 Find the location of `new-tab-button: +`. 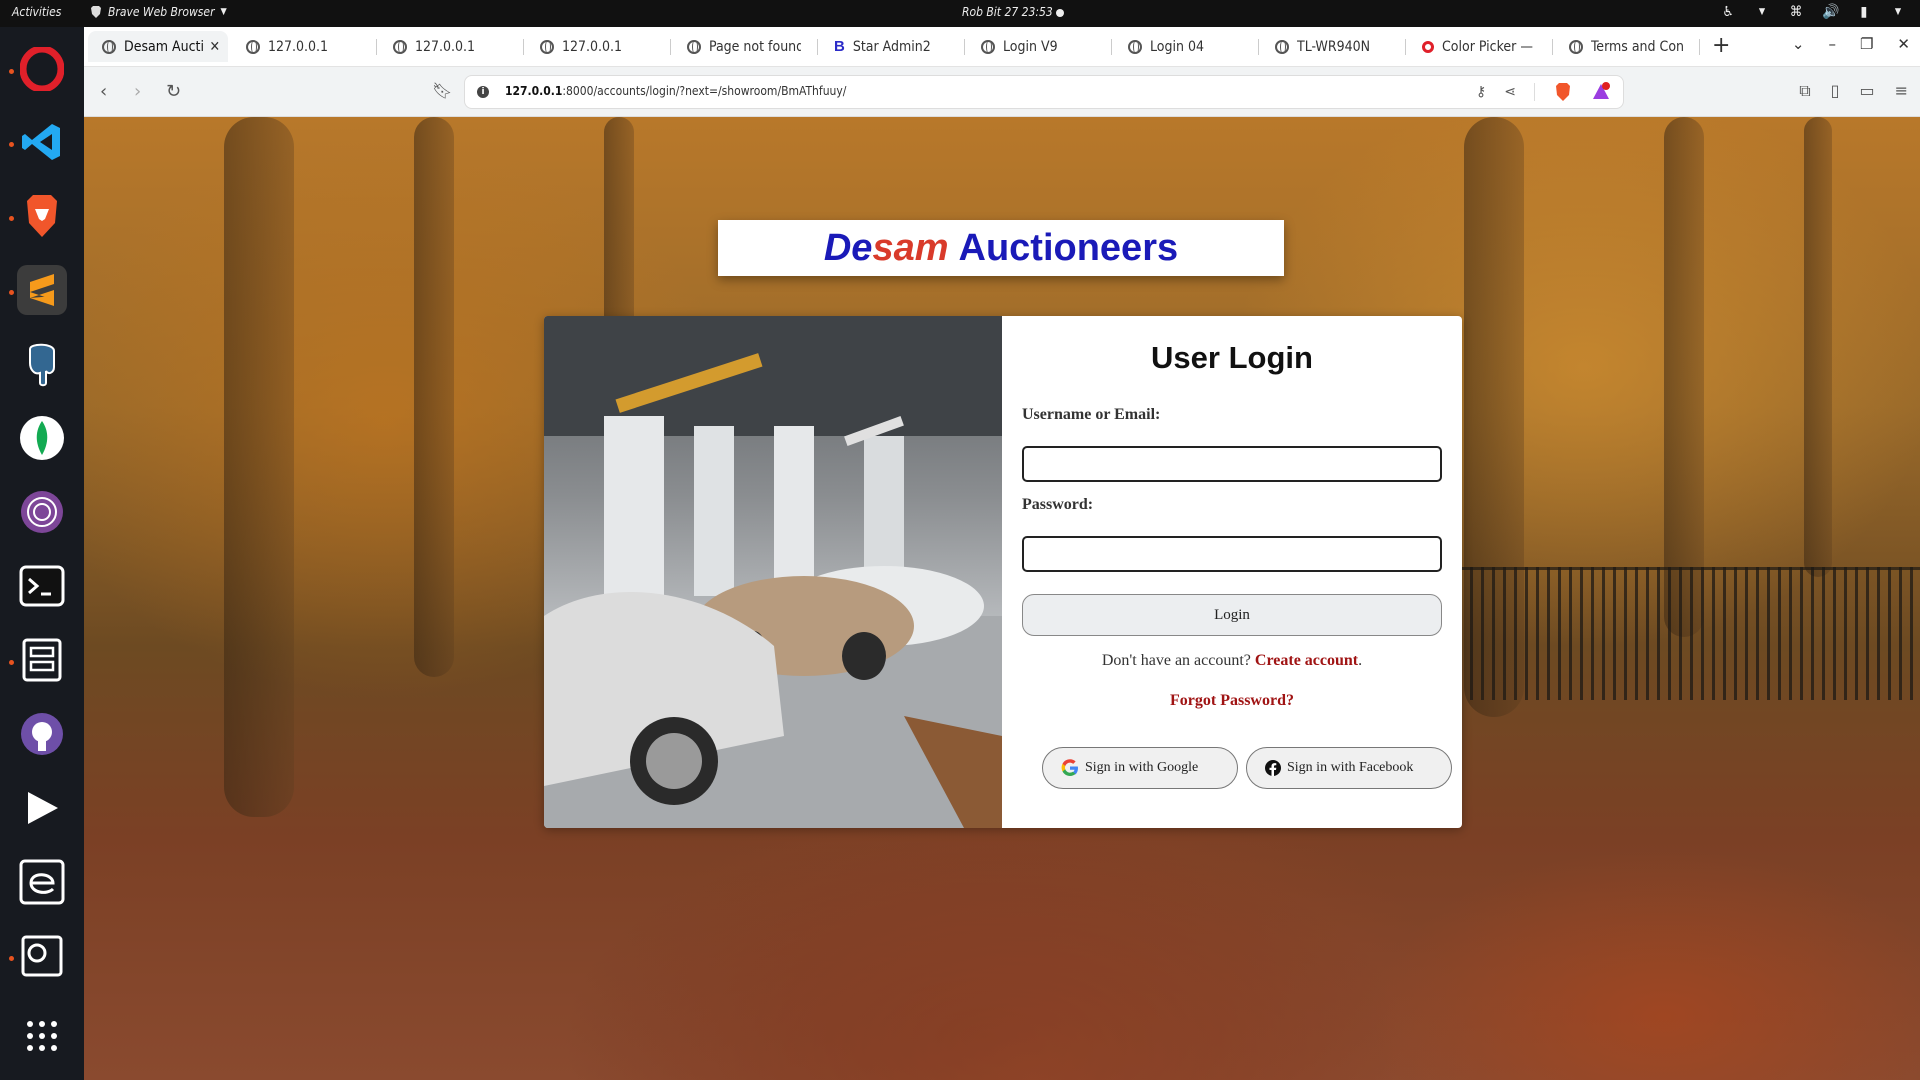

new-tab-button: + is located at coordinates (1721, 45).